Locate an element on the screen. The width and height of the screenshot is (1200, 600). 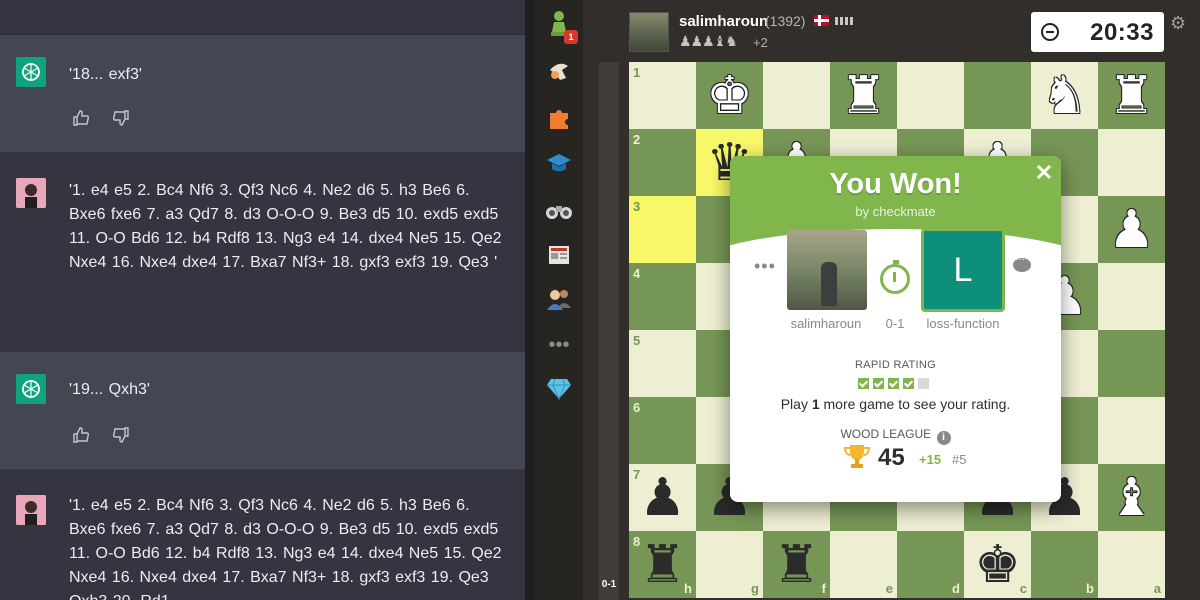
norway-flag-icon is located at coordinates (821, 20).